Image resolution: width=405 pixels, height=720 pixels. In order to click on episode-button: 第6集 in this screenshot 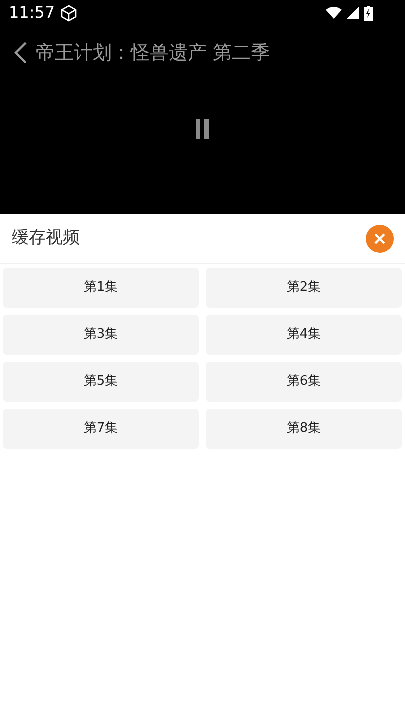, I will do `click(304, 382)`.